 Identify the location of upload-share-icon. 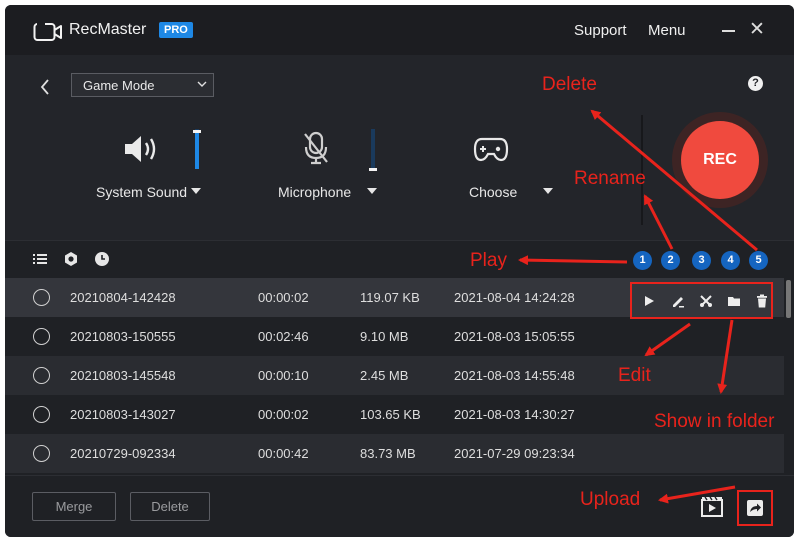
(755, 508).